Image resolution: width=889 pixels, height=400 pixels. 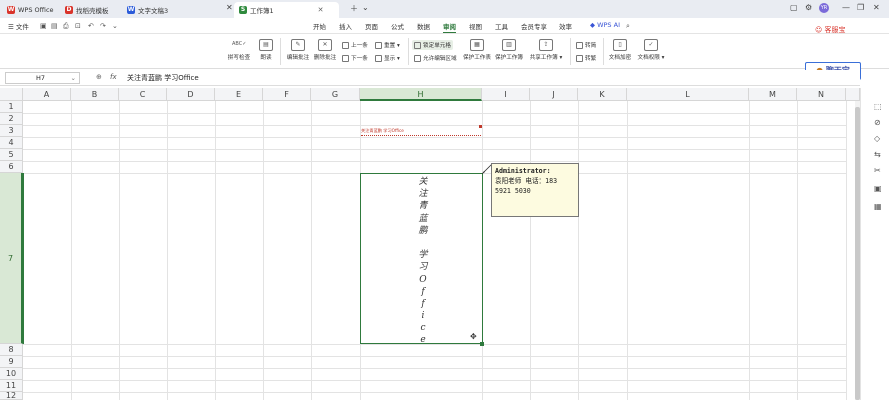 What do you see at coordinates (11, 167) in the screenshot?
I see `row-header-6: 6` at bounding box center [11, 167].